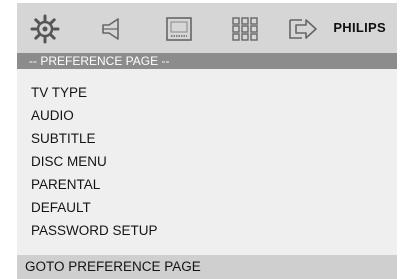 The width and height of the screenshot is (401, 279). Describe the element at coordinates (59, 93) in the screenshot. I see `menu-item-tv-type: TV TYPE` at that location.